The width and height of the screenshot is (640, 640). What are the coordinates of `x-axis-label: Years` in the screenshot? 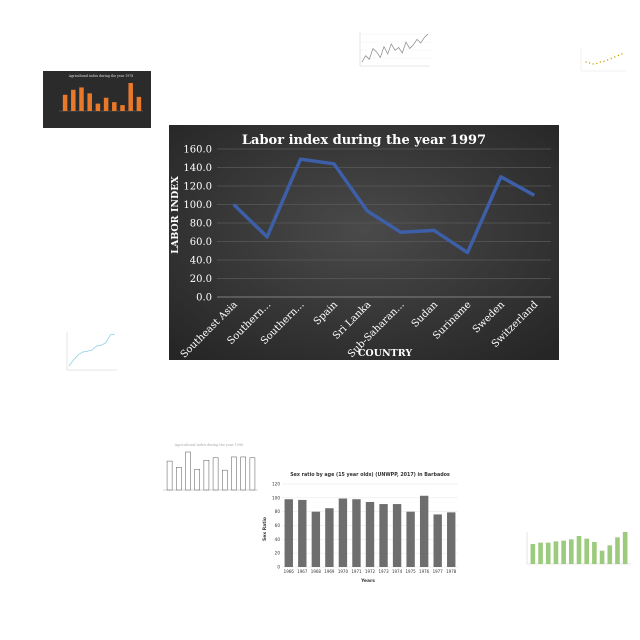 It's located at (367, 581).